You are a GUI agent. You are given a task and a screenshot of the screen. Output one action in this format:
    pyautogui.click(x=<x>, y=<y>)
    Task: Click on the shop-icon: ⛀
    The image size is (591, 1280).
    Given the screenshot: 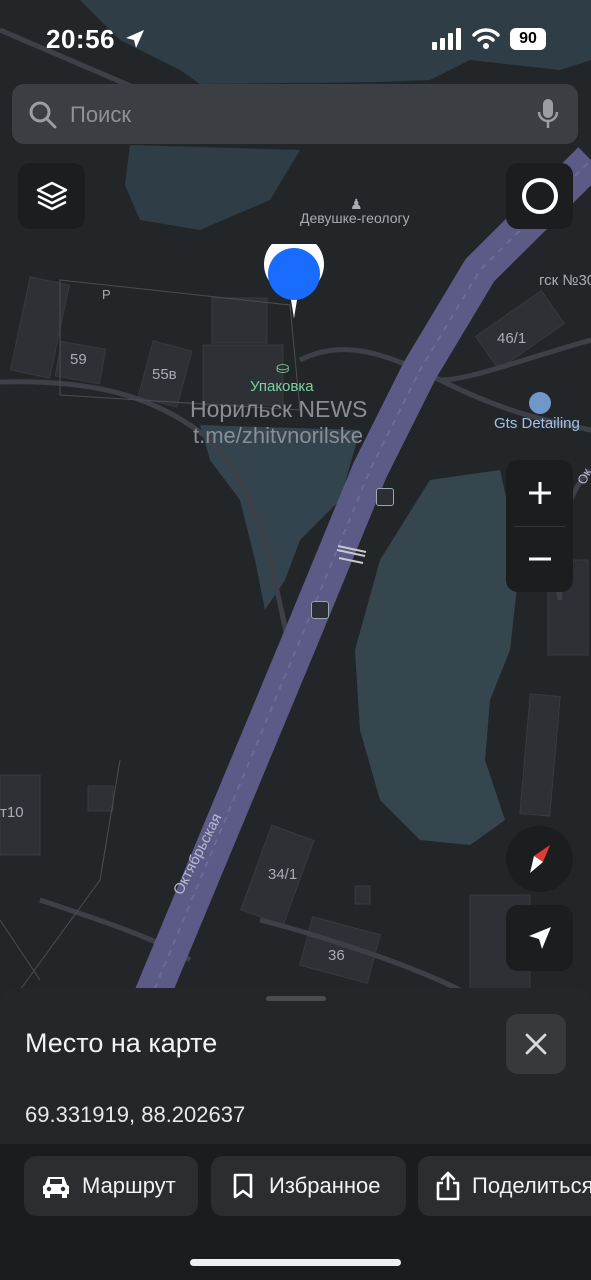 What is the action you would take?
    pyautogui.click(x=282, y=368)
    